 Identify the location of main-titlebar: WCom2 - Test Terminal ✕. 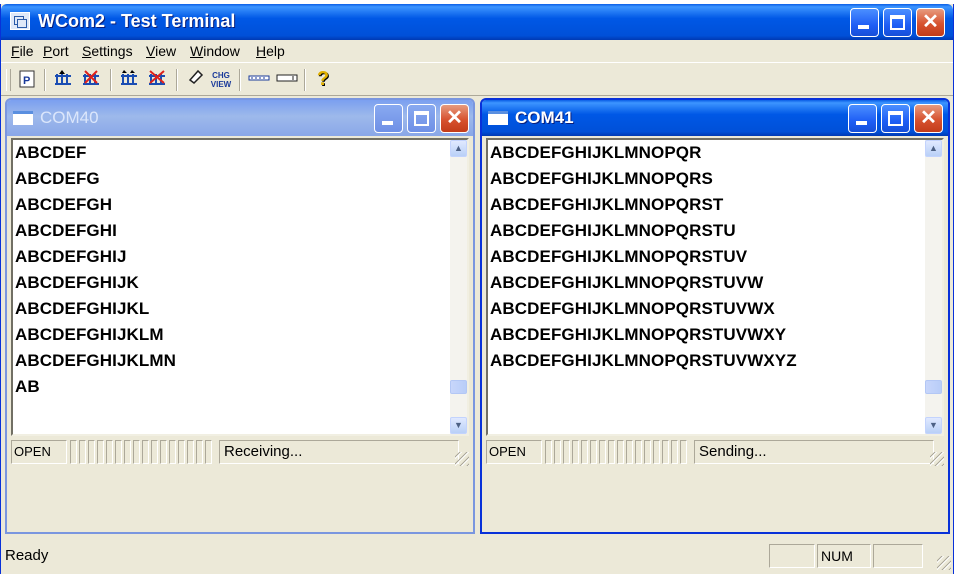
(477, 22).